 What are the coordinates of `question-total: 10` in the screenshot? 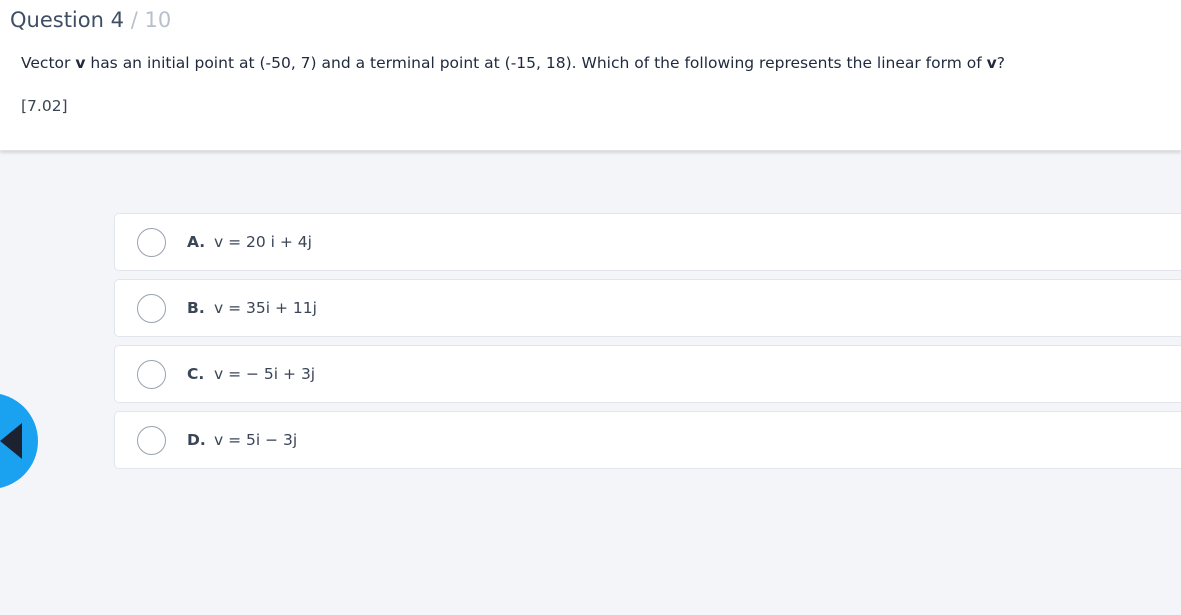 It's located at (158, 20).